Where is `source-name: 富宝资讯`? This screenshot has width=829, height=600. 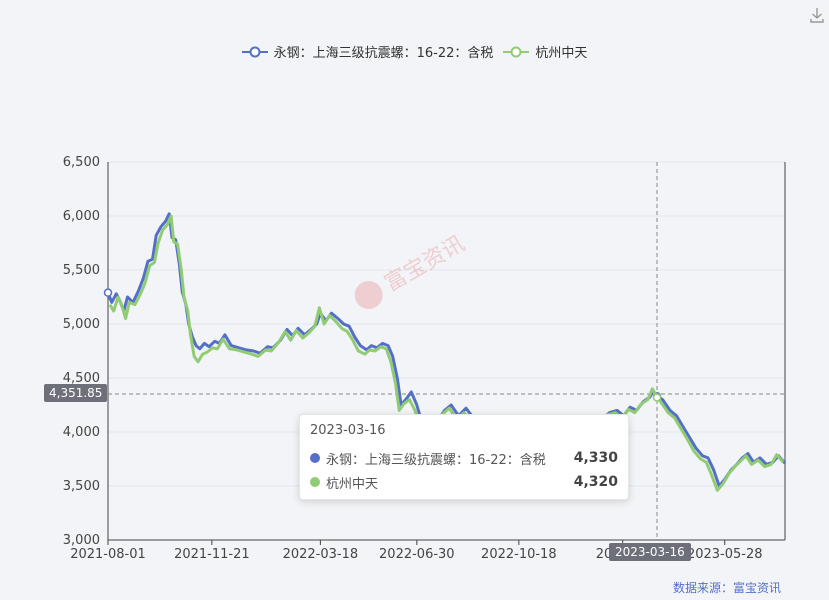 source-name: 富宝资讯 is located at coordinates (757, 588).